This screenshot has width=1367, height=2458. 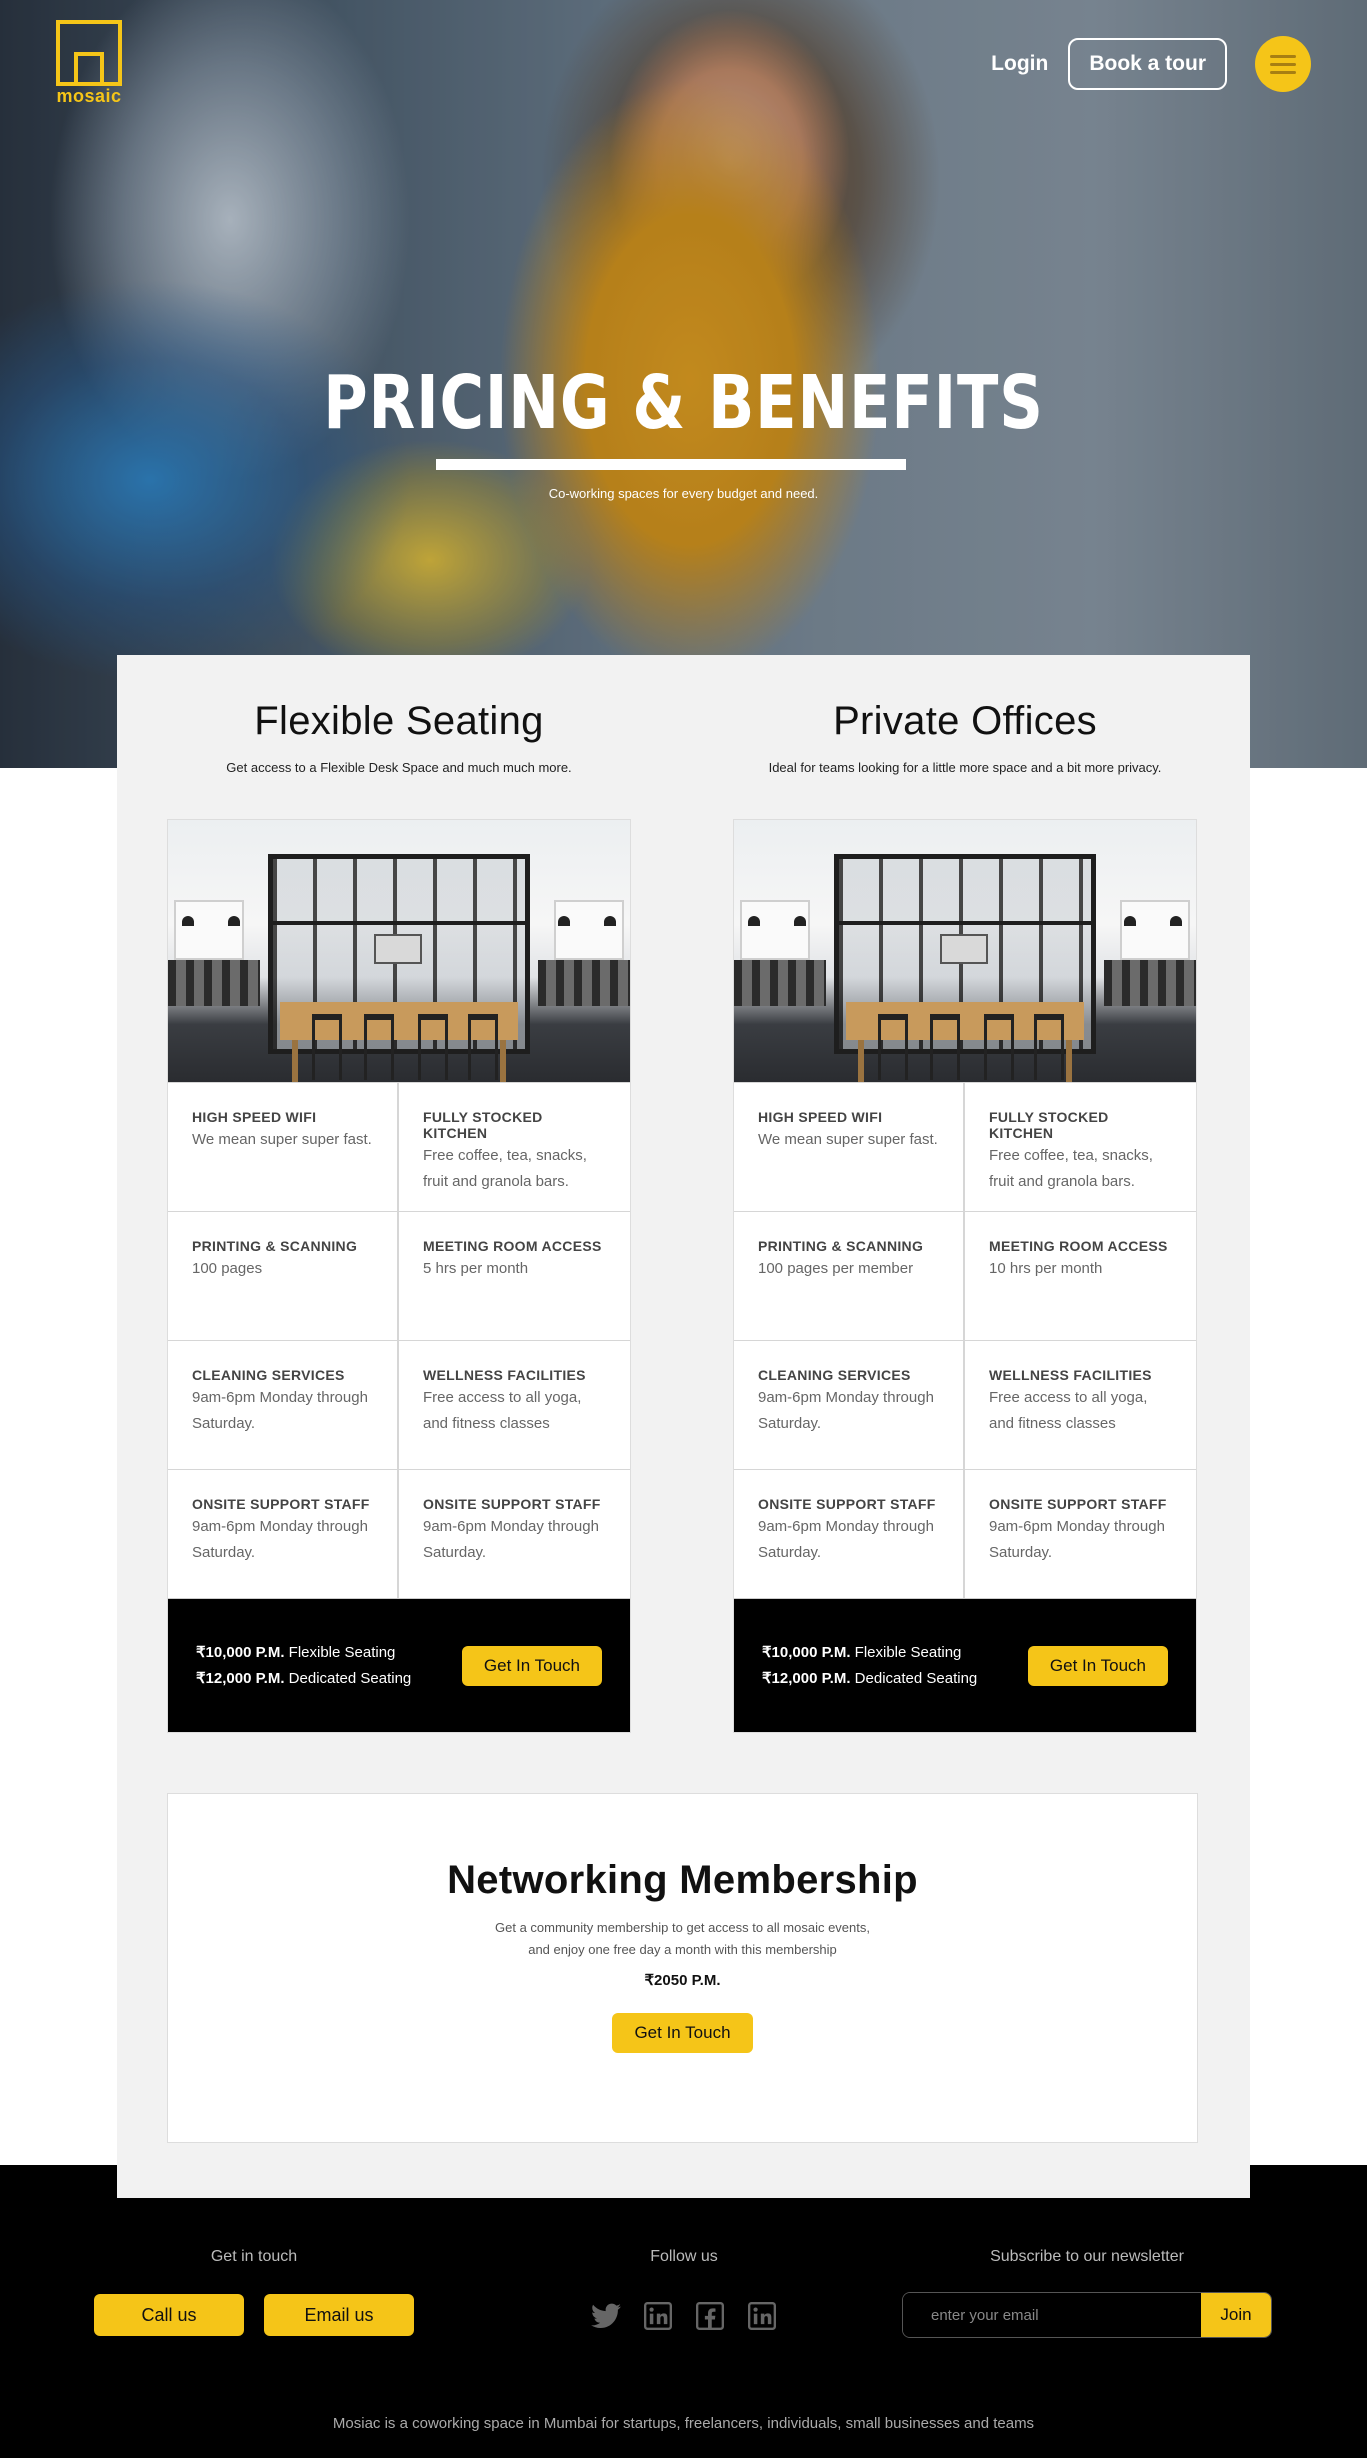 I want to click on title-underline, so click(x=671, y=464).